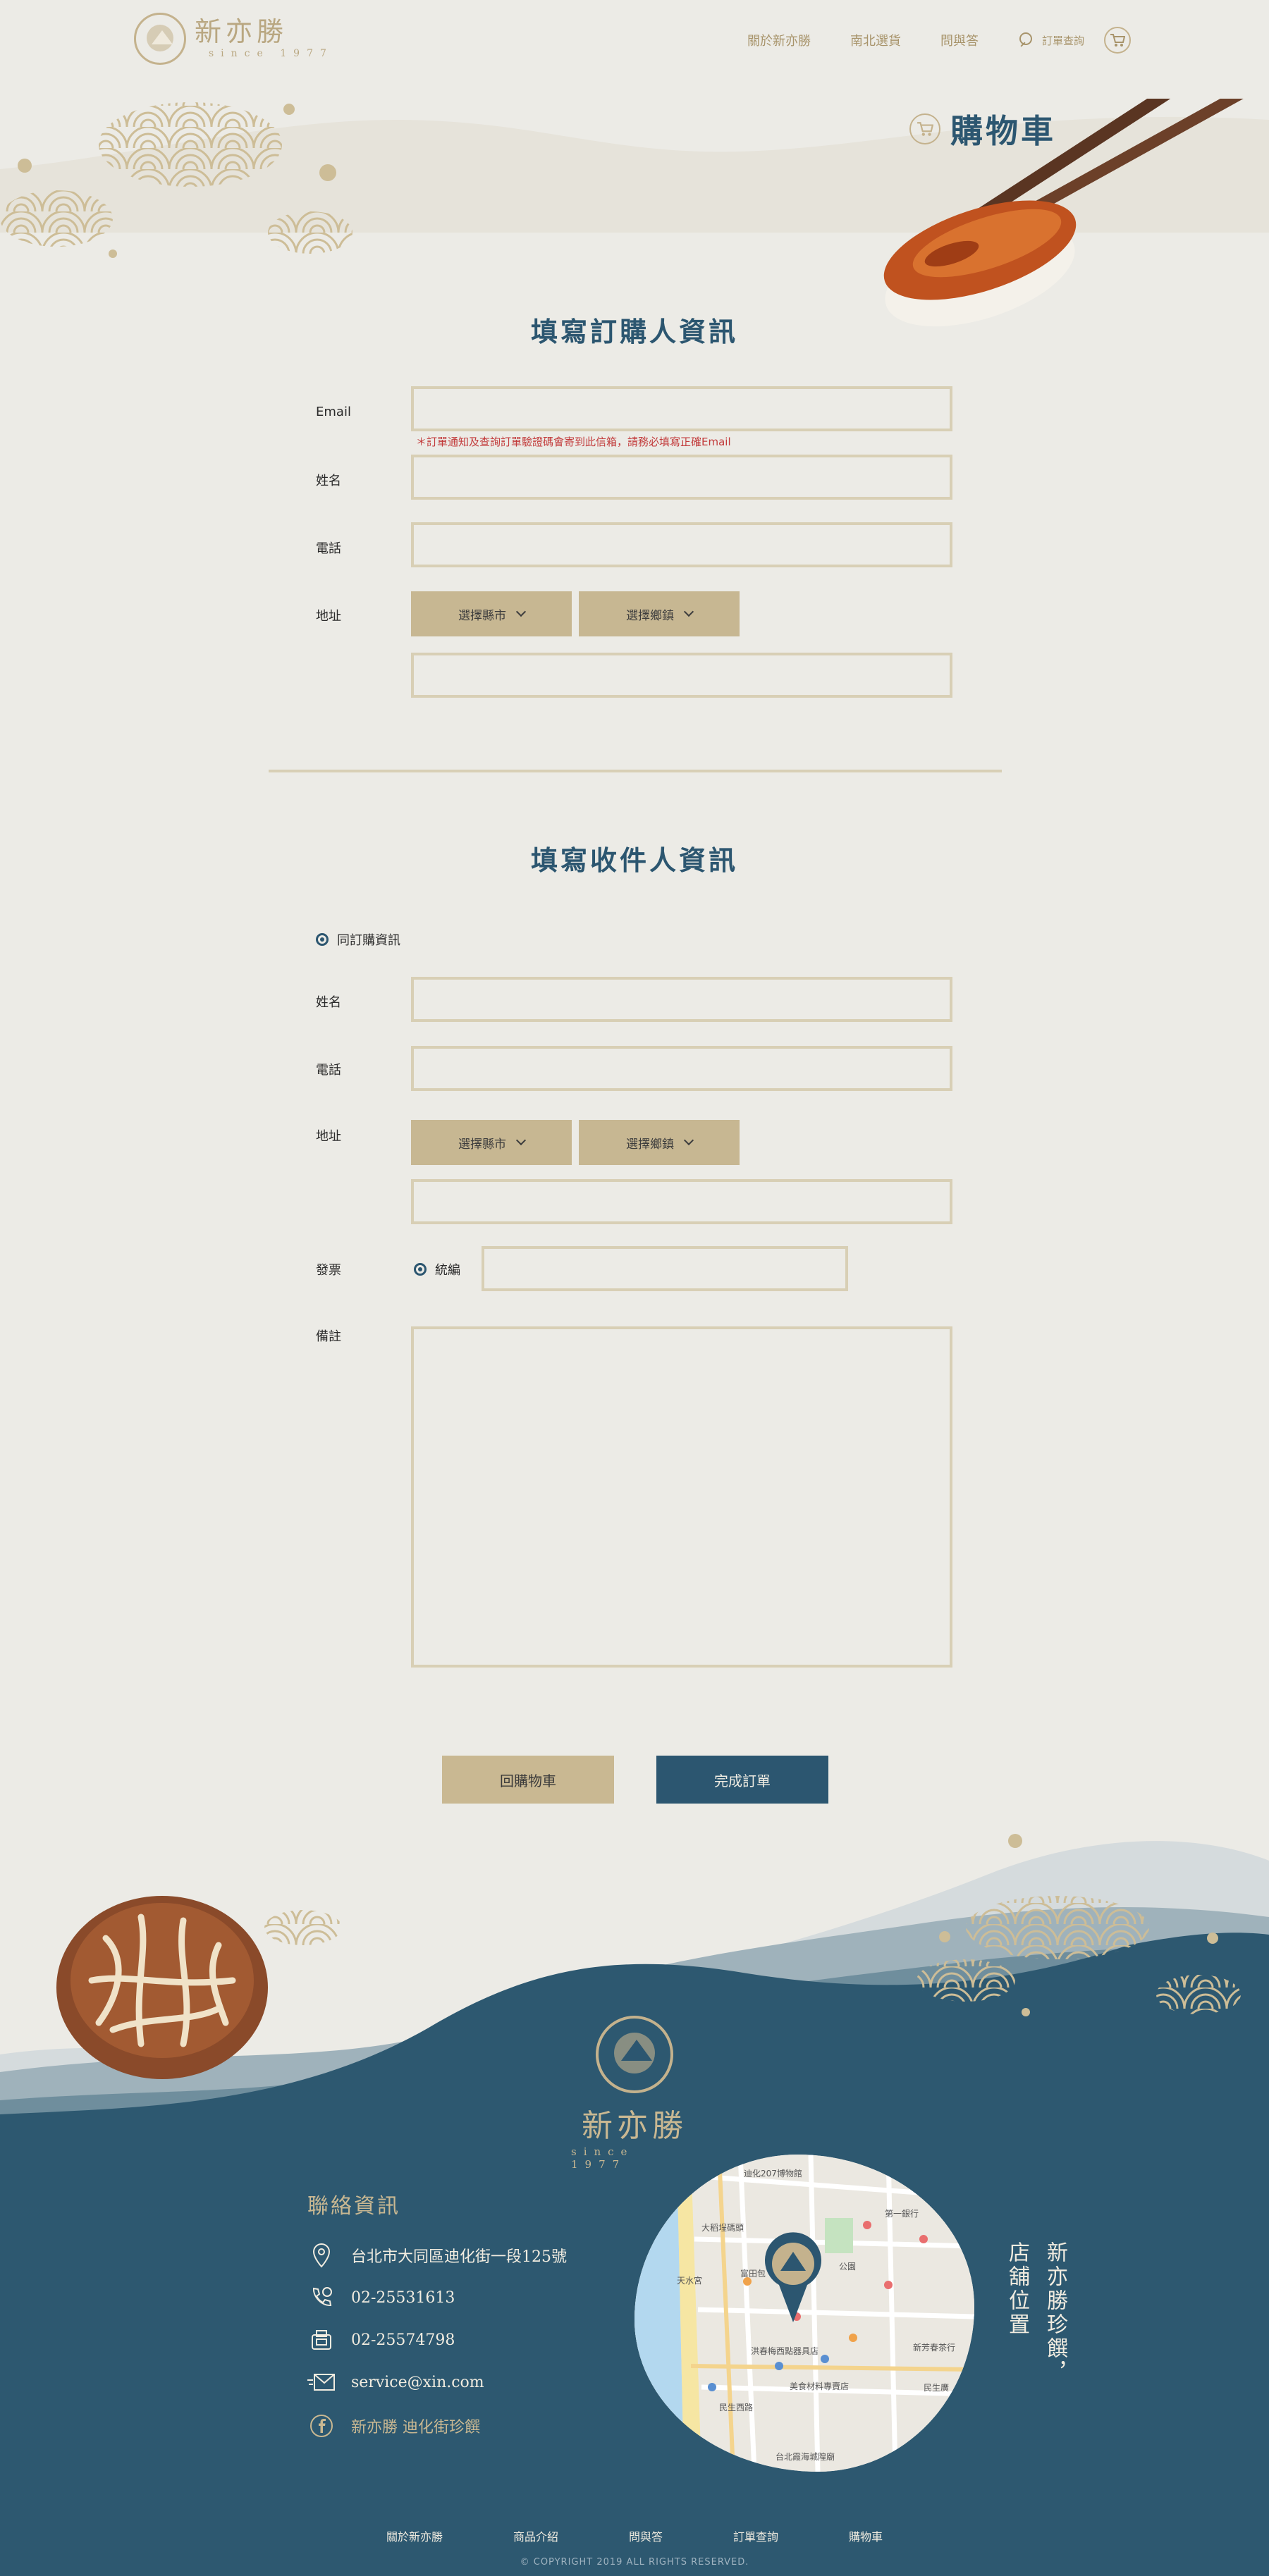 Image resolution: width=1269 pixels, height=2576 pixels. I want to click on map-label: 公園, so click(848, 2267).